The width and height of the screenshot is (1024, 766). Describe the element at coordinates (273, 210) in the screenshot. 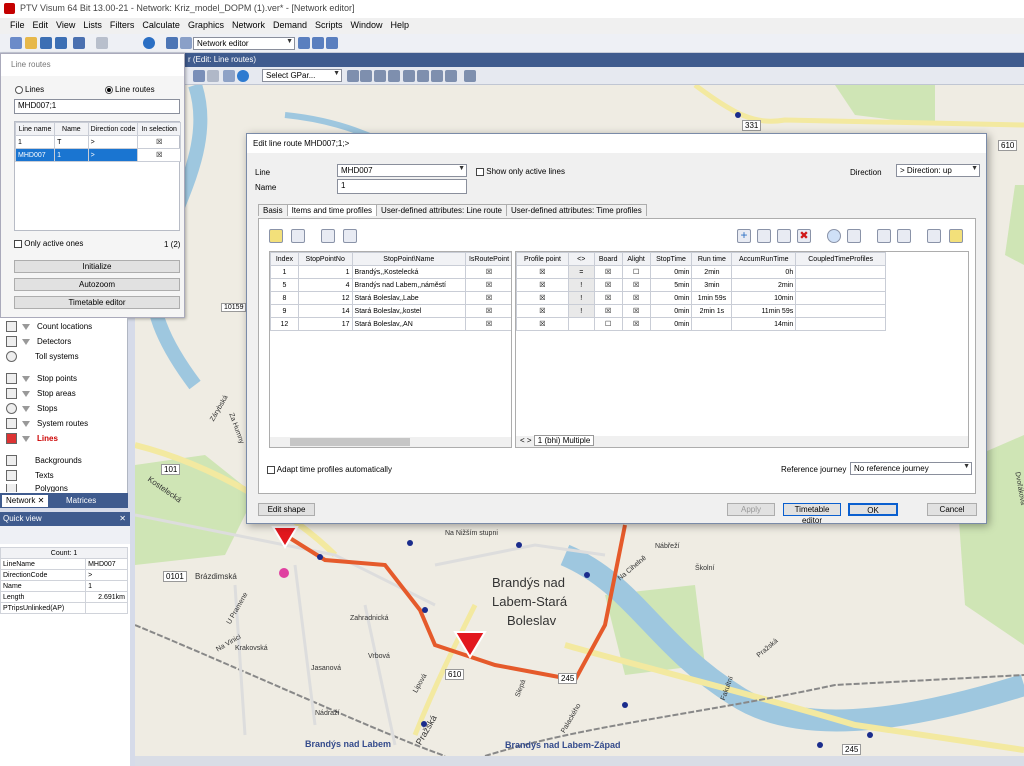

I see `tab-basis: Basis` at that location.